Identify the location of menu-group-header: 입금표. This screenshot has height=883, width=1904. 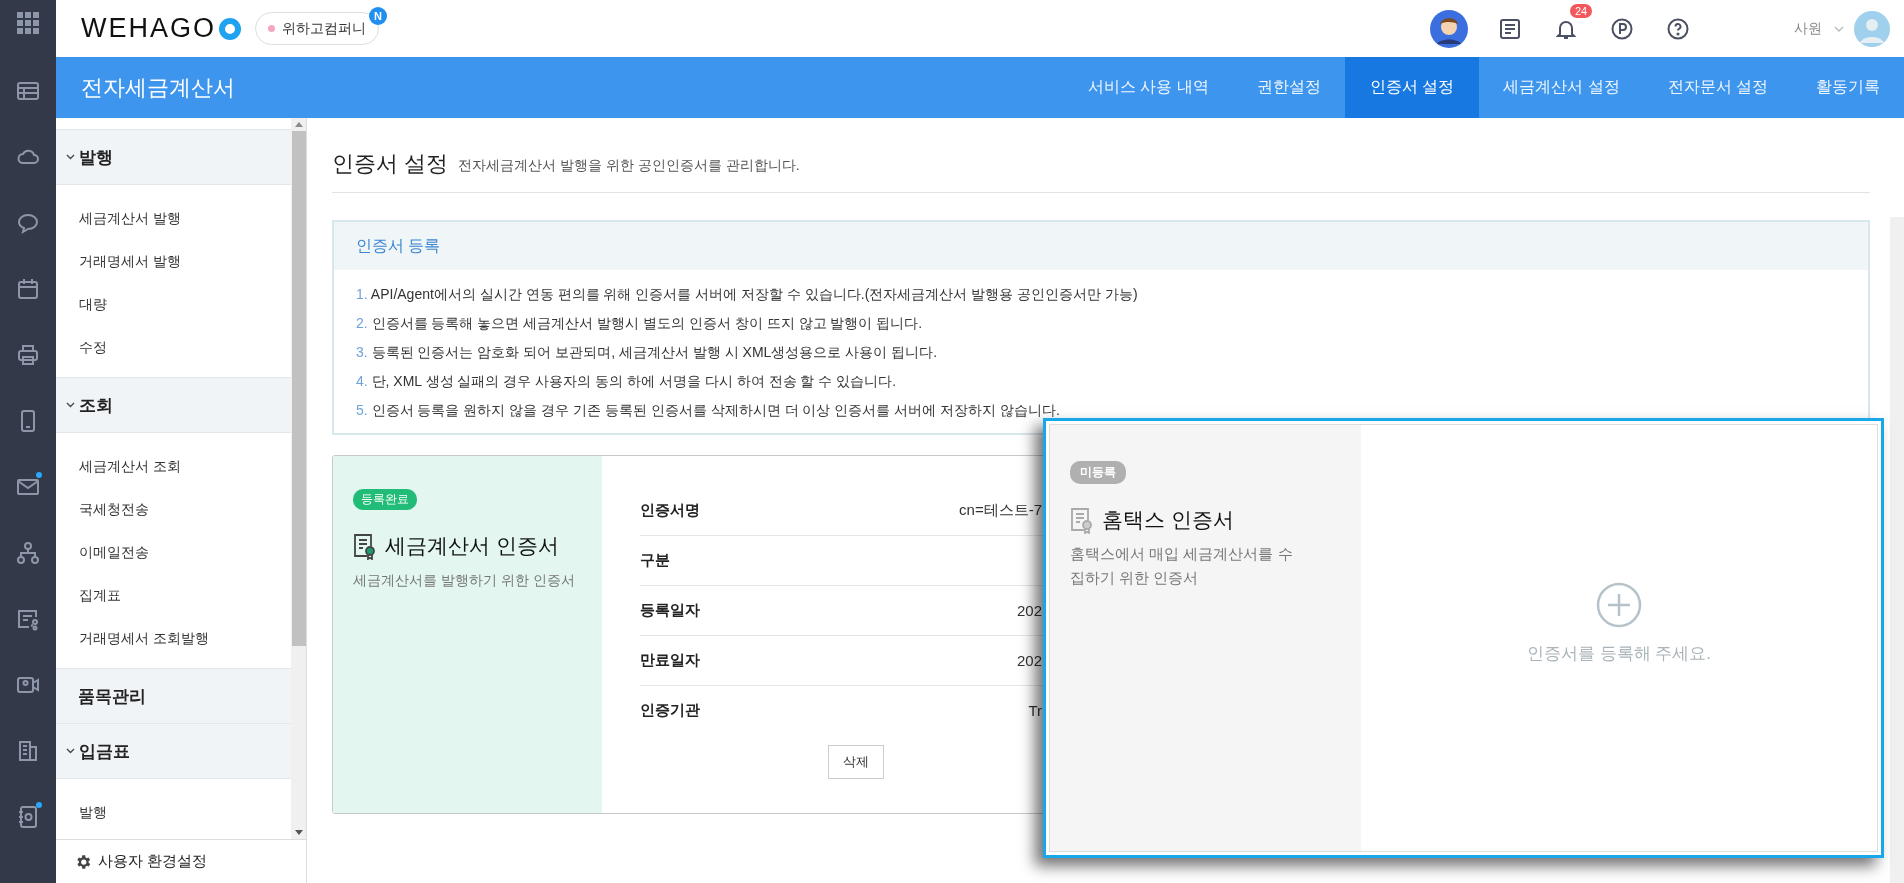
(173, 751).